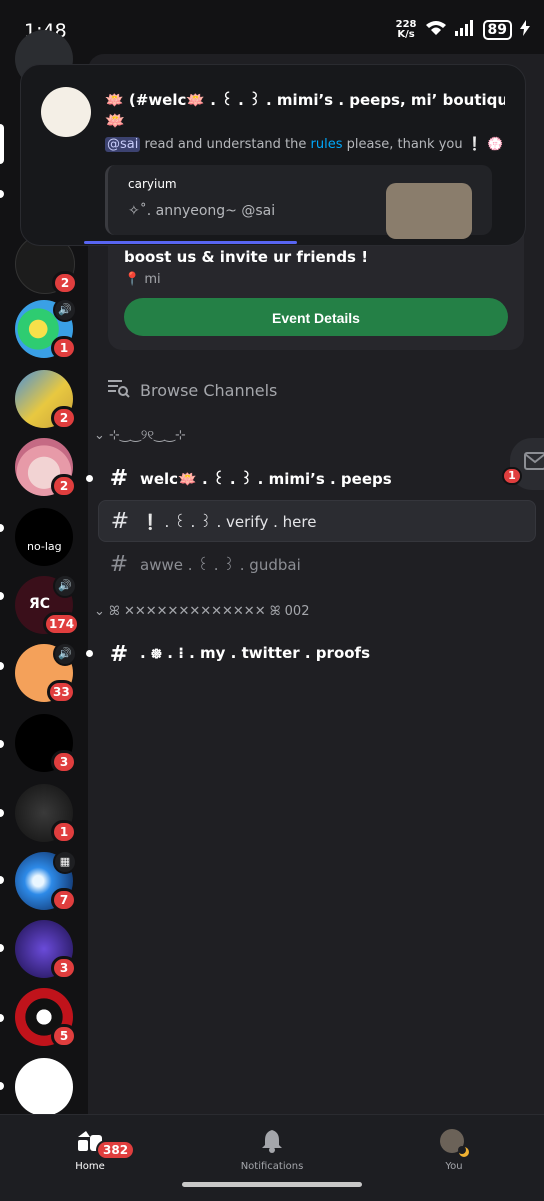 The height and width of the screenshot is (1201, 544). I want to click on bottom-nav: Home Notifications You, so click(272, 1157).